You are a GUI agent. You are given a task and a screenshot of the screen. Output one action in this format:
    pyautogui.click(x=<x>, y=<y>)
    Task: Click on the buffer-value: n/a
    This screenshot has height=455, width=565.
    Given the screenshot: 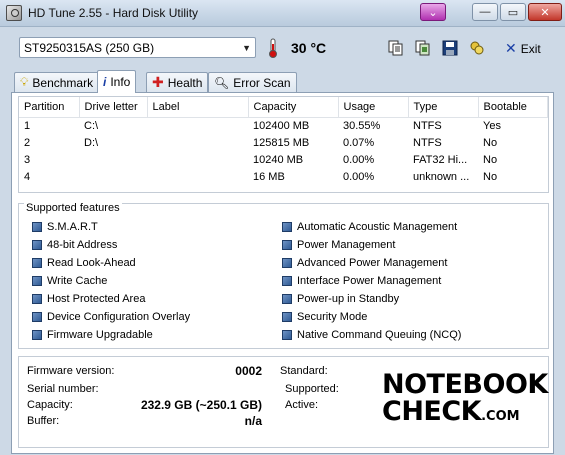 What is the action you would take?
    pyautogui.click(x=253, y=421)
    